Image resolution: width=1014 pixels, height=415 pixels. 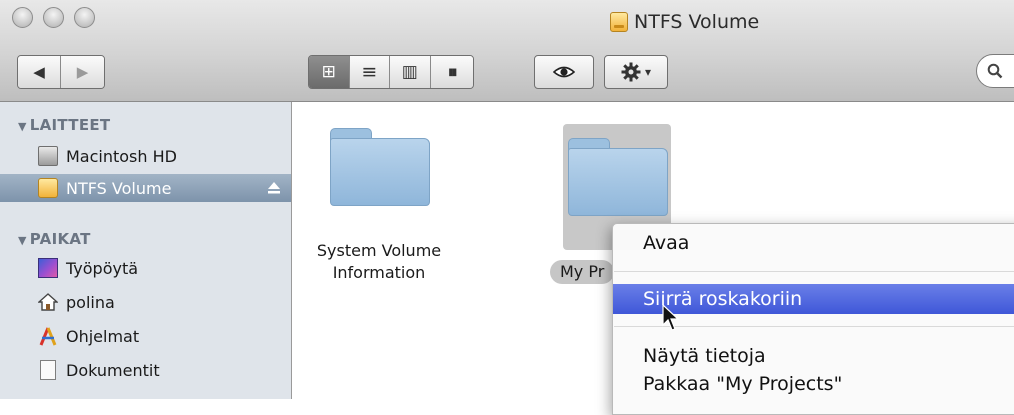 I want to click on forward-button: ▶, so click(x=82, y=72).